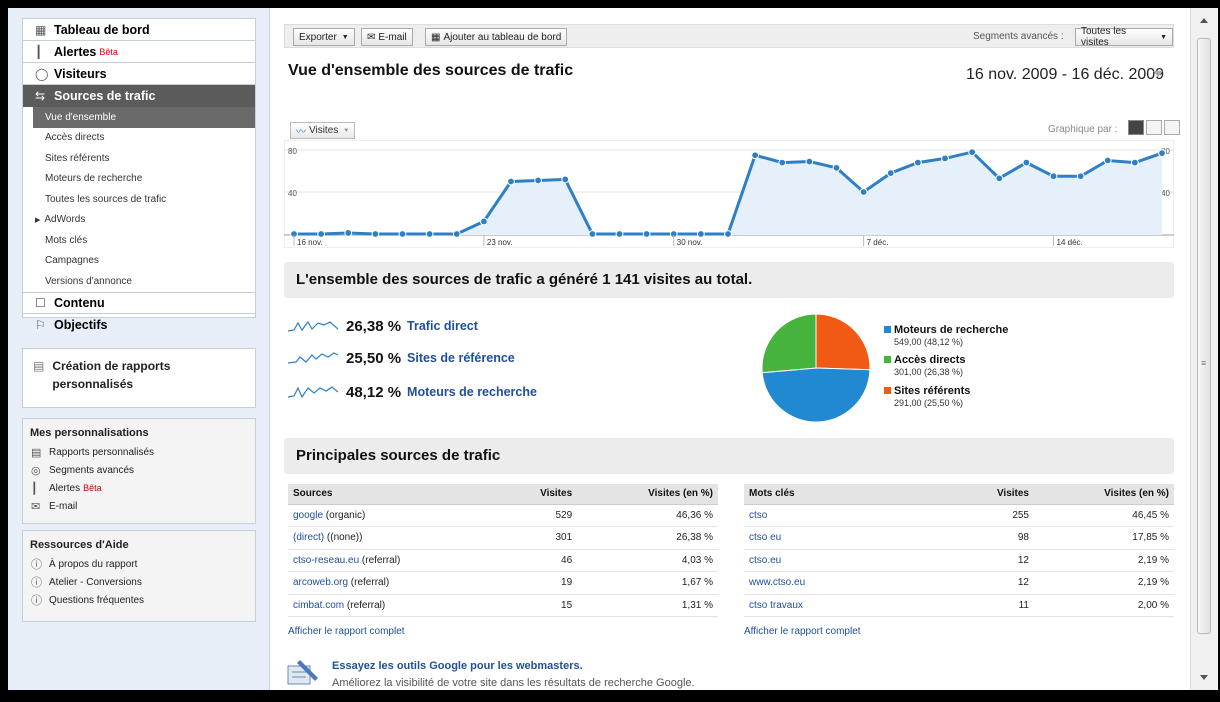 The image size is (1220, 702). What do you see at coordinates (139, 302) in the screenshot?
I see `nav-content: ☐ Contenu` at bounding box center [139, 302].